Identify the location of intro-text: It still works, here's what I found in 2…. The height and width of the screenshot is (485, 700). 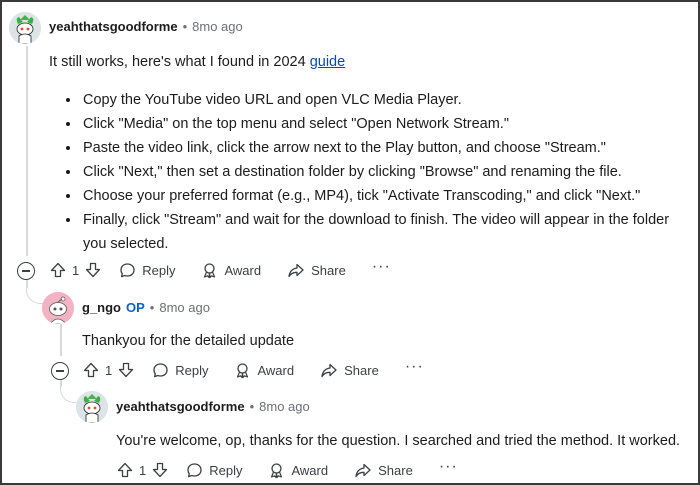
(179, 62).